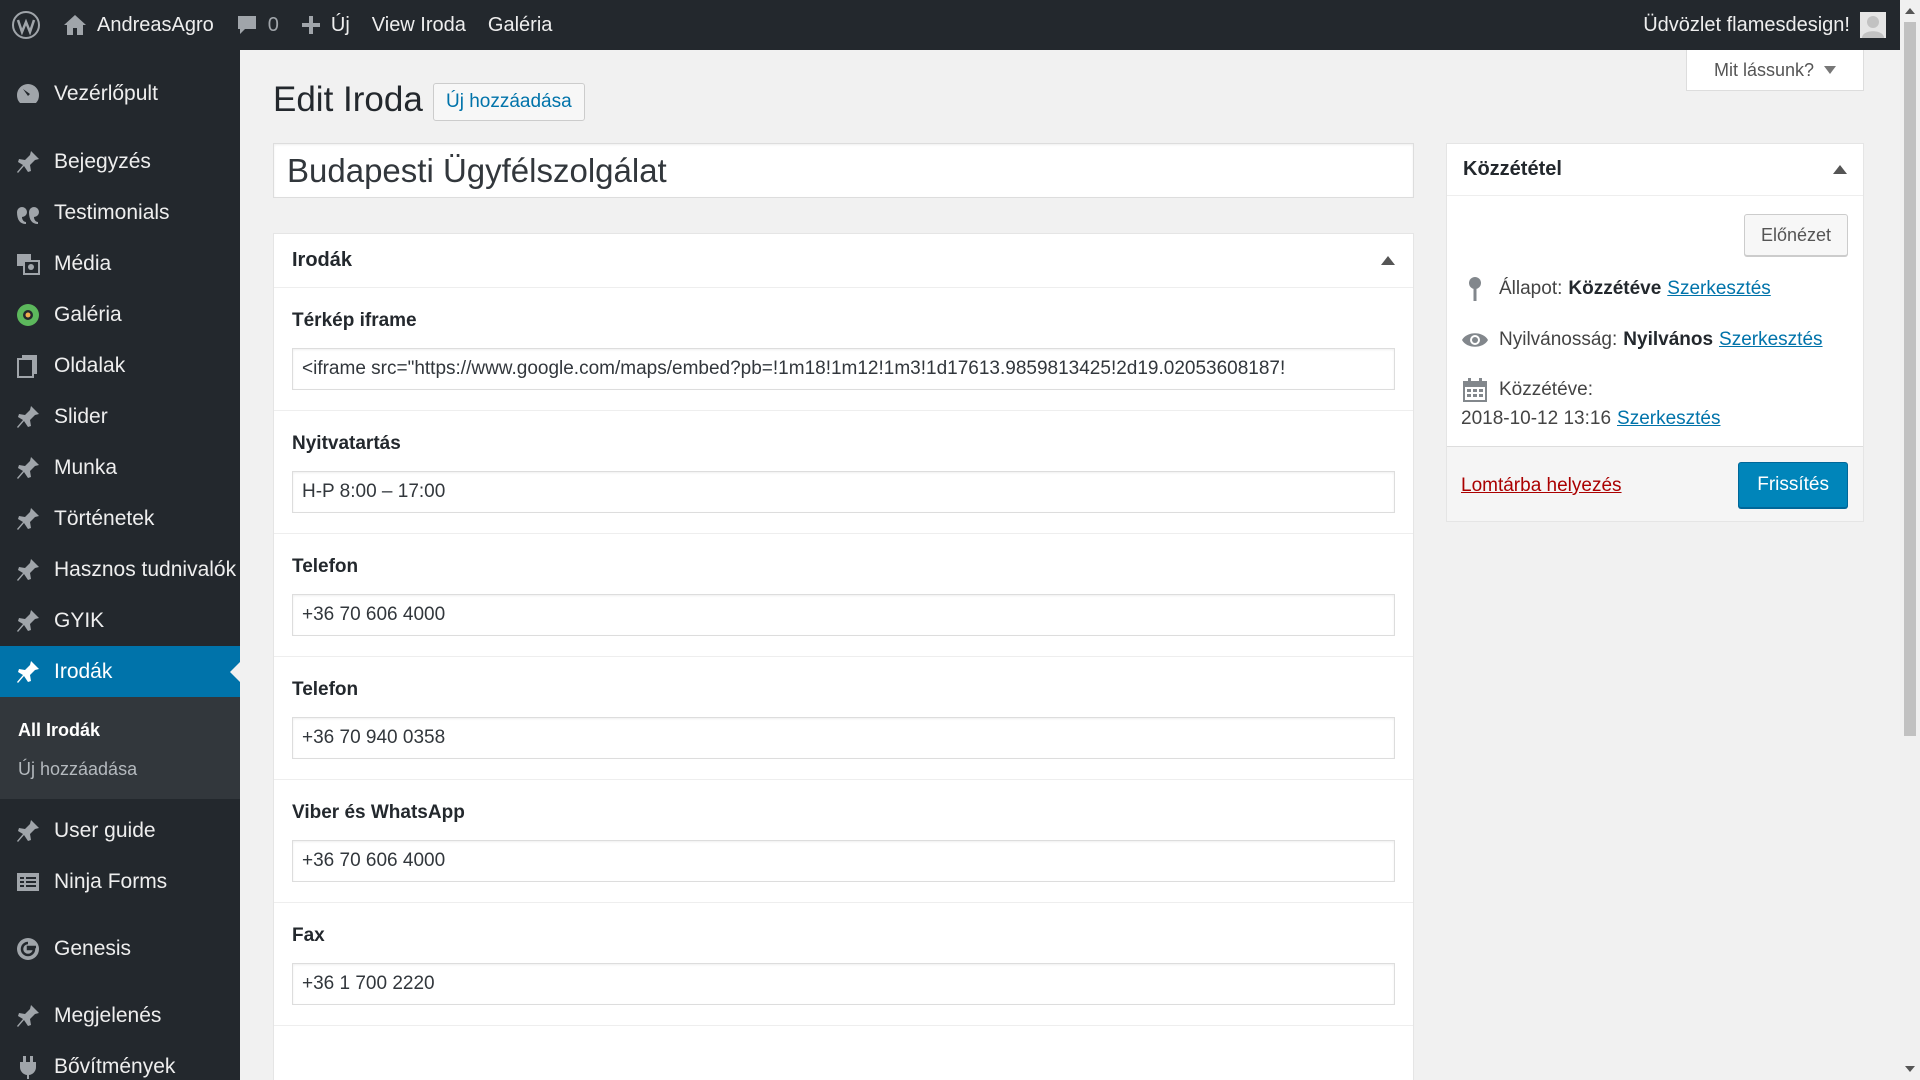  What do you see at coordinates (120, 671) in the screenshot?
I see `sidebar-item-offices: Irodák` at bounding box center [120, 671].